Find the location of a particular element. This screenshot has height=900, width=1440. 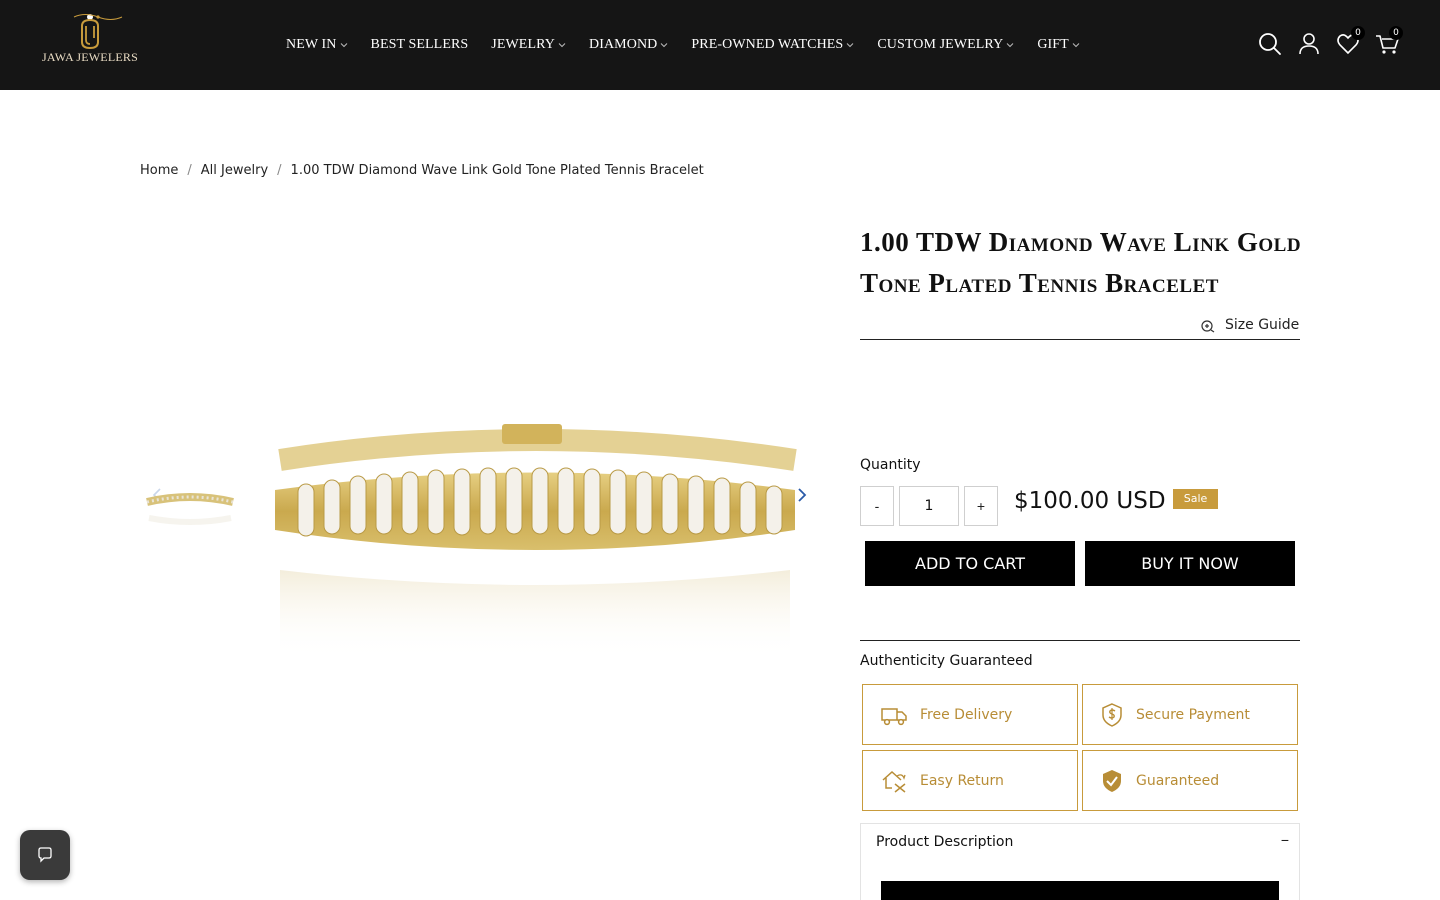

feature-label: Free Delivery is located at coordinates (966, 714).